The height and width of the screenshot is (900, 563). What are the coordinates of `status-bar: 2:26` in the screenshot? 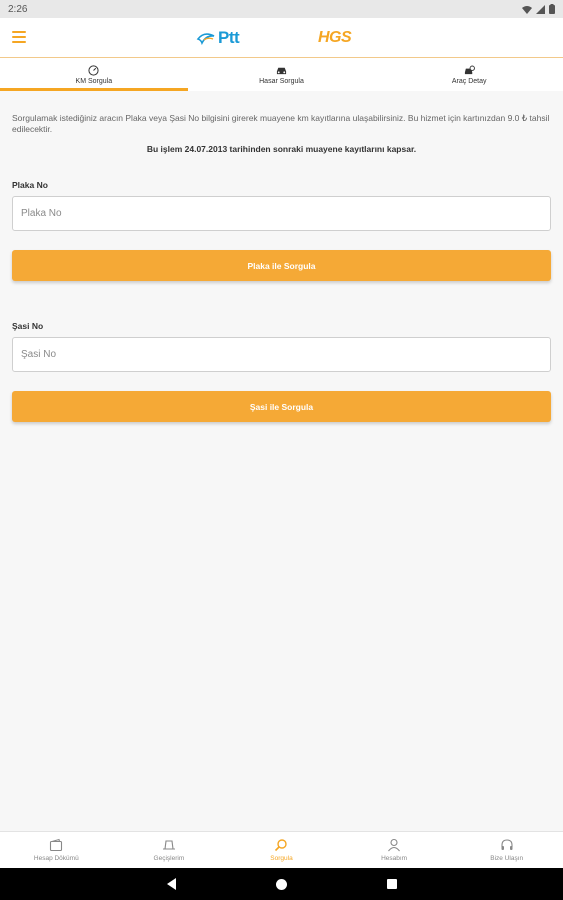 It's located at (281, 9).